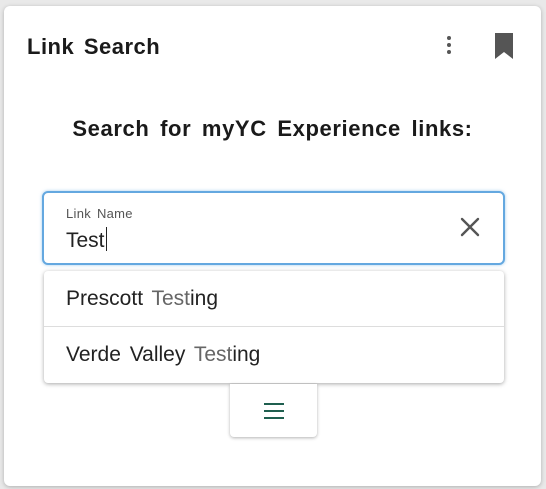  What do you see at coordinates (99, 213) in the screenshot?
I see `field-label: Link Name` at bounding box center [99, 213].